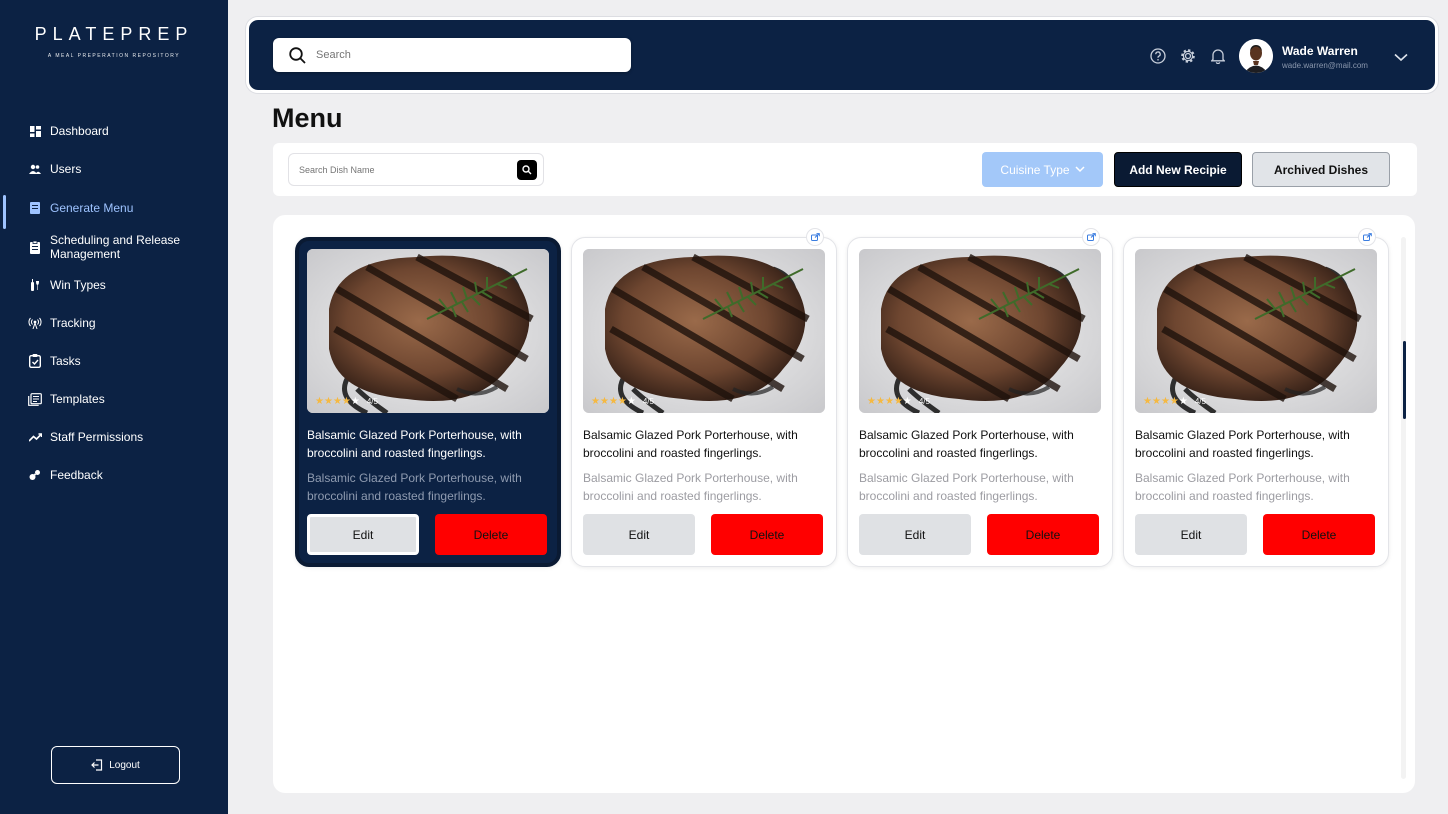 Image resolution: width=1448 pixels, height=814 pixels. I want to click on archived-dishes-button: Archived Dishes, so click(1321, 169).